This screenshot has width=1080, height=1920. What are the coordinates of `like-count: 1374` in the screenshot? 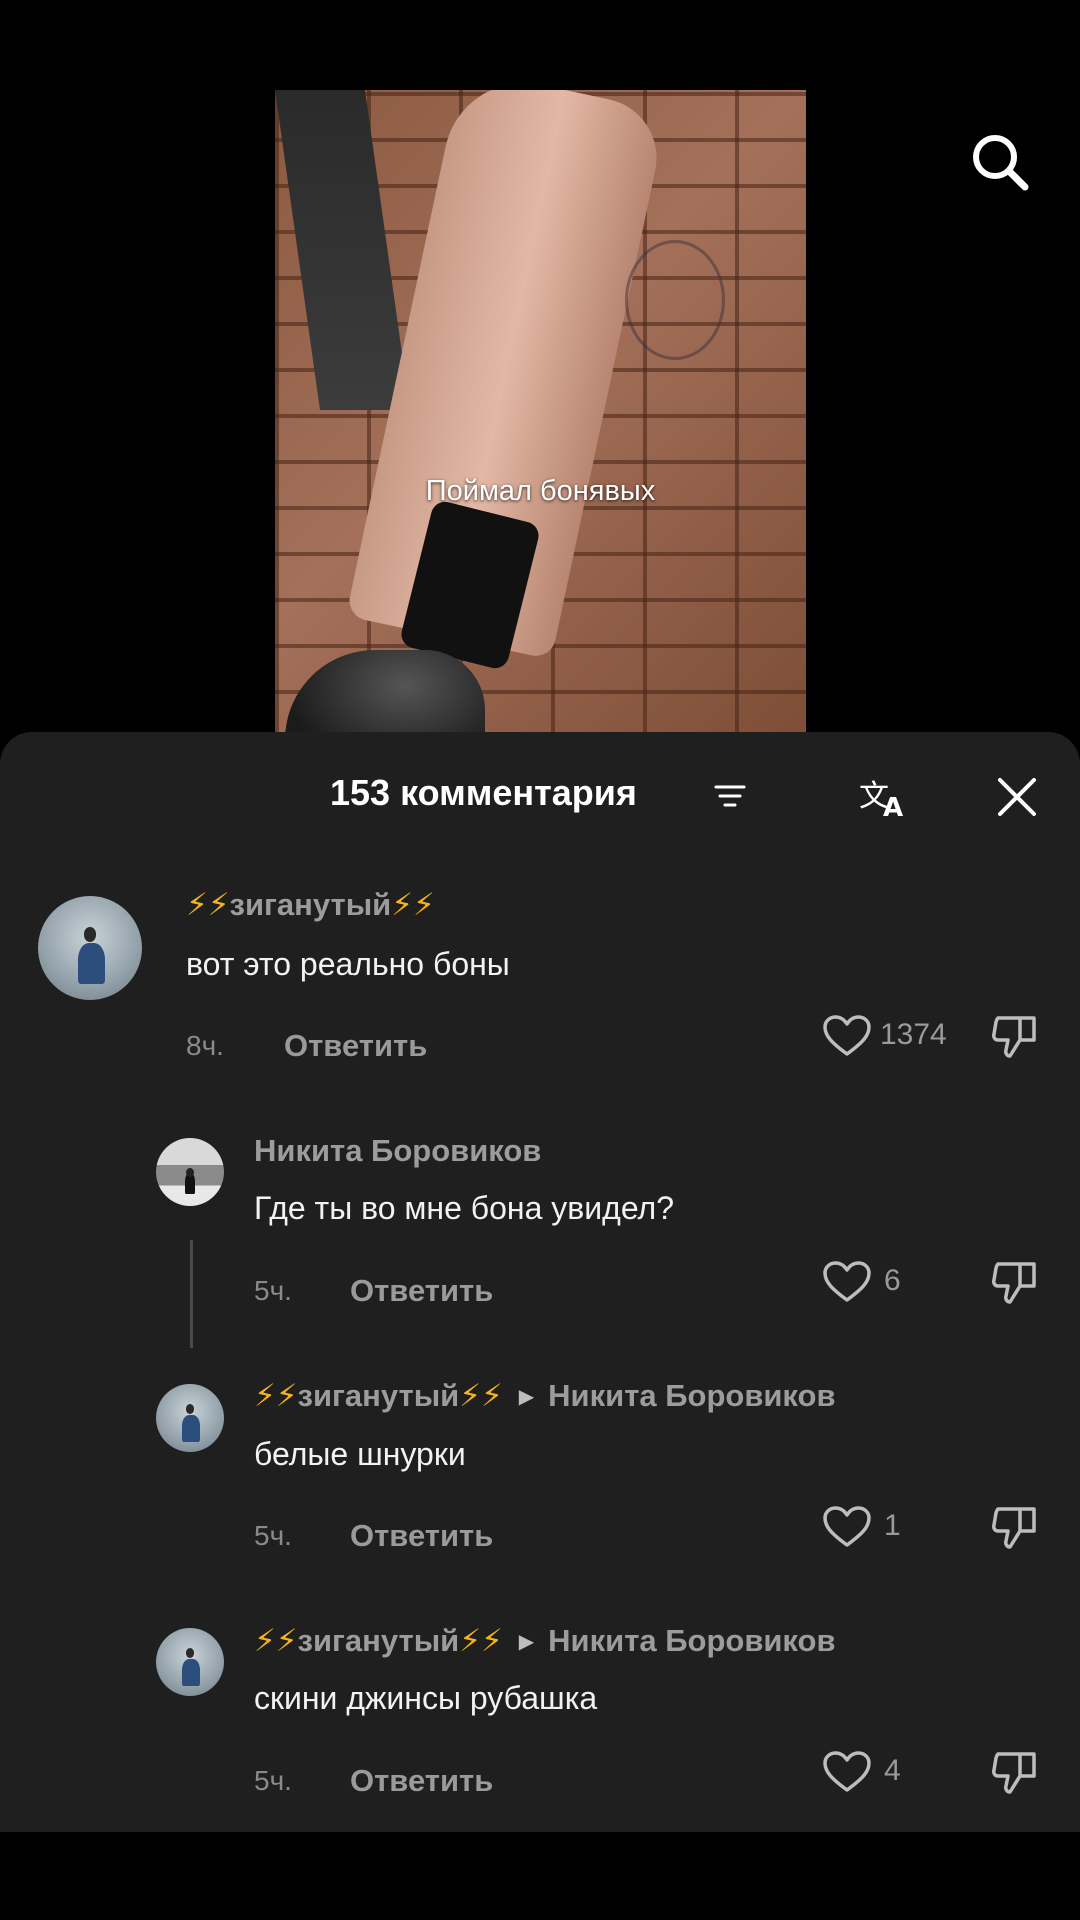 It's located at (913, 1034).